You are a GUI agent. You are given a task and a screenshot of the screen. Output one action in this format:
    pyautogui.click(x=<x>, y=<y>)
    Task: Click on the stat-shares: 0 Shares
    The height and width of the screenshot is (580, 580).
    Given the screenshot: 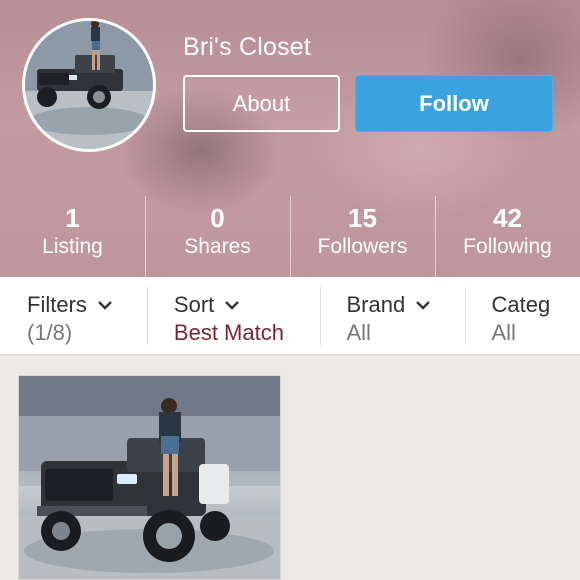 What is the action you would take?
    pyautogui.click(x=217, y=236)
    